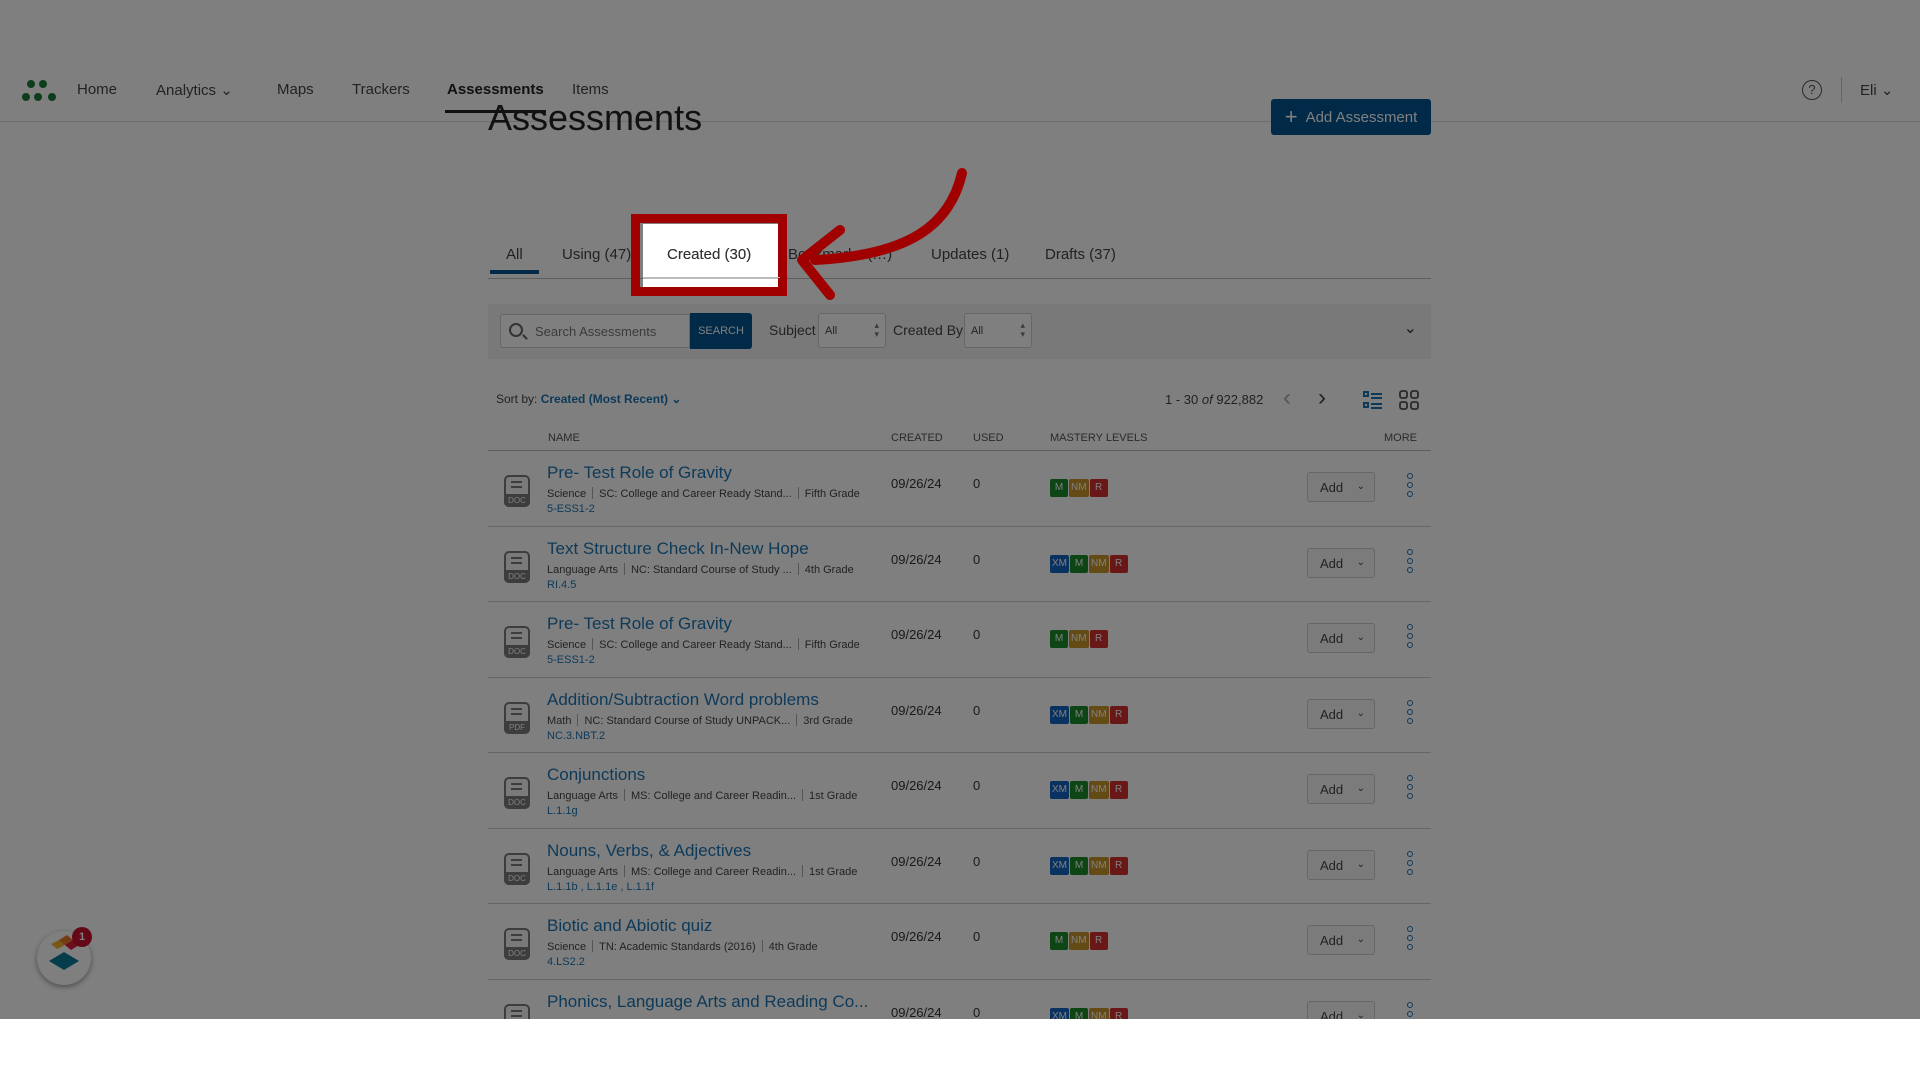  I want to click on add-assessment-button: + Add Assessment, so click(1351, 117).